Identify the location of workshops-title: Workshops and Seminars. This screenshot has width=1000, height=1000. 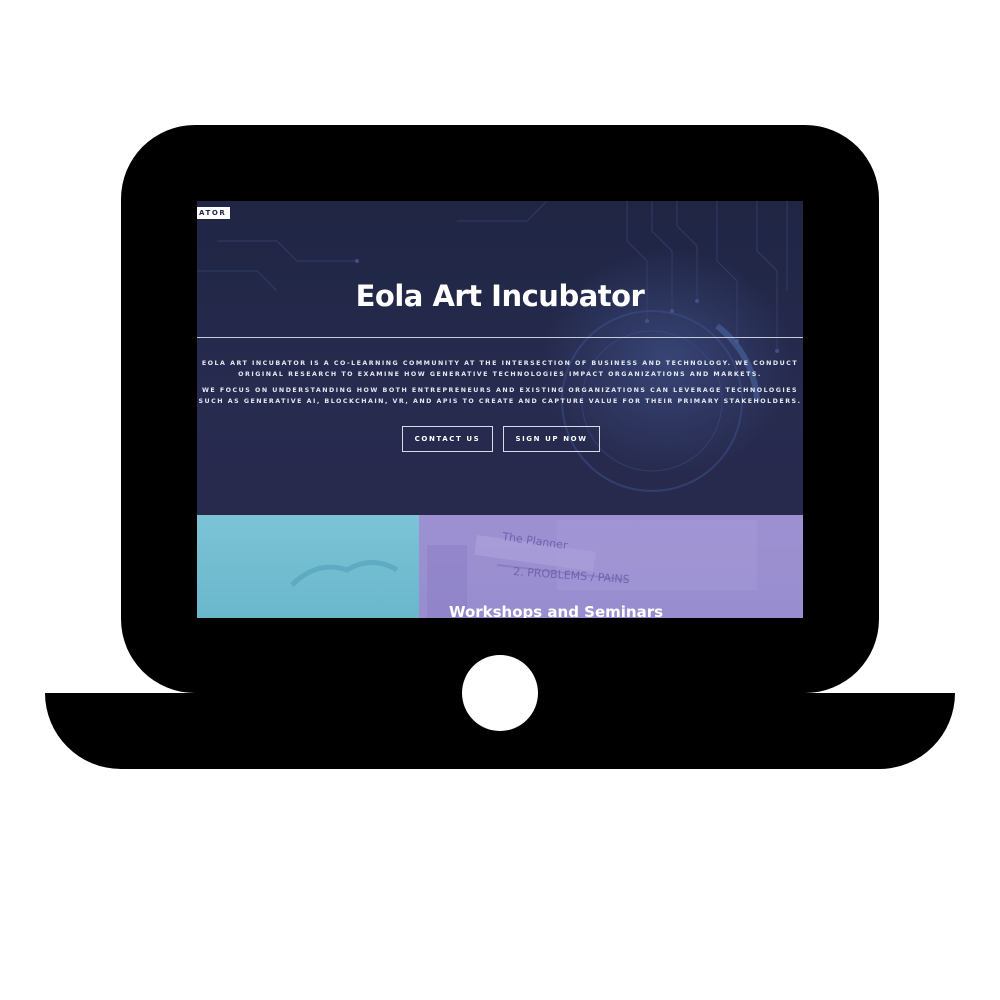
(556, 610).